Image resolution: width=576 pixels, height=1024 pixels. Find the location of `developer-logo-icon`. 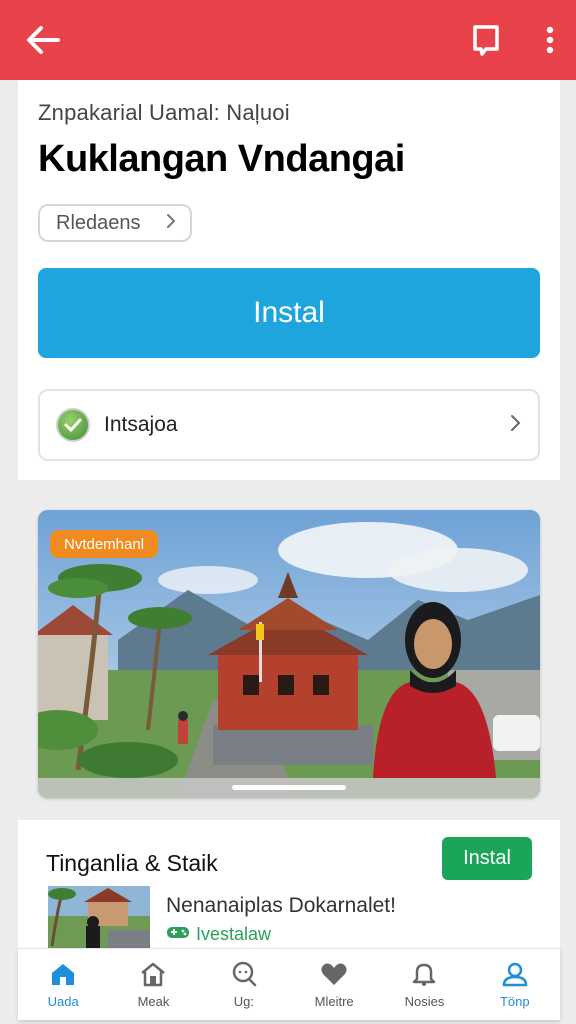

developer-logo-icon is located at coordinates (73, 425).